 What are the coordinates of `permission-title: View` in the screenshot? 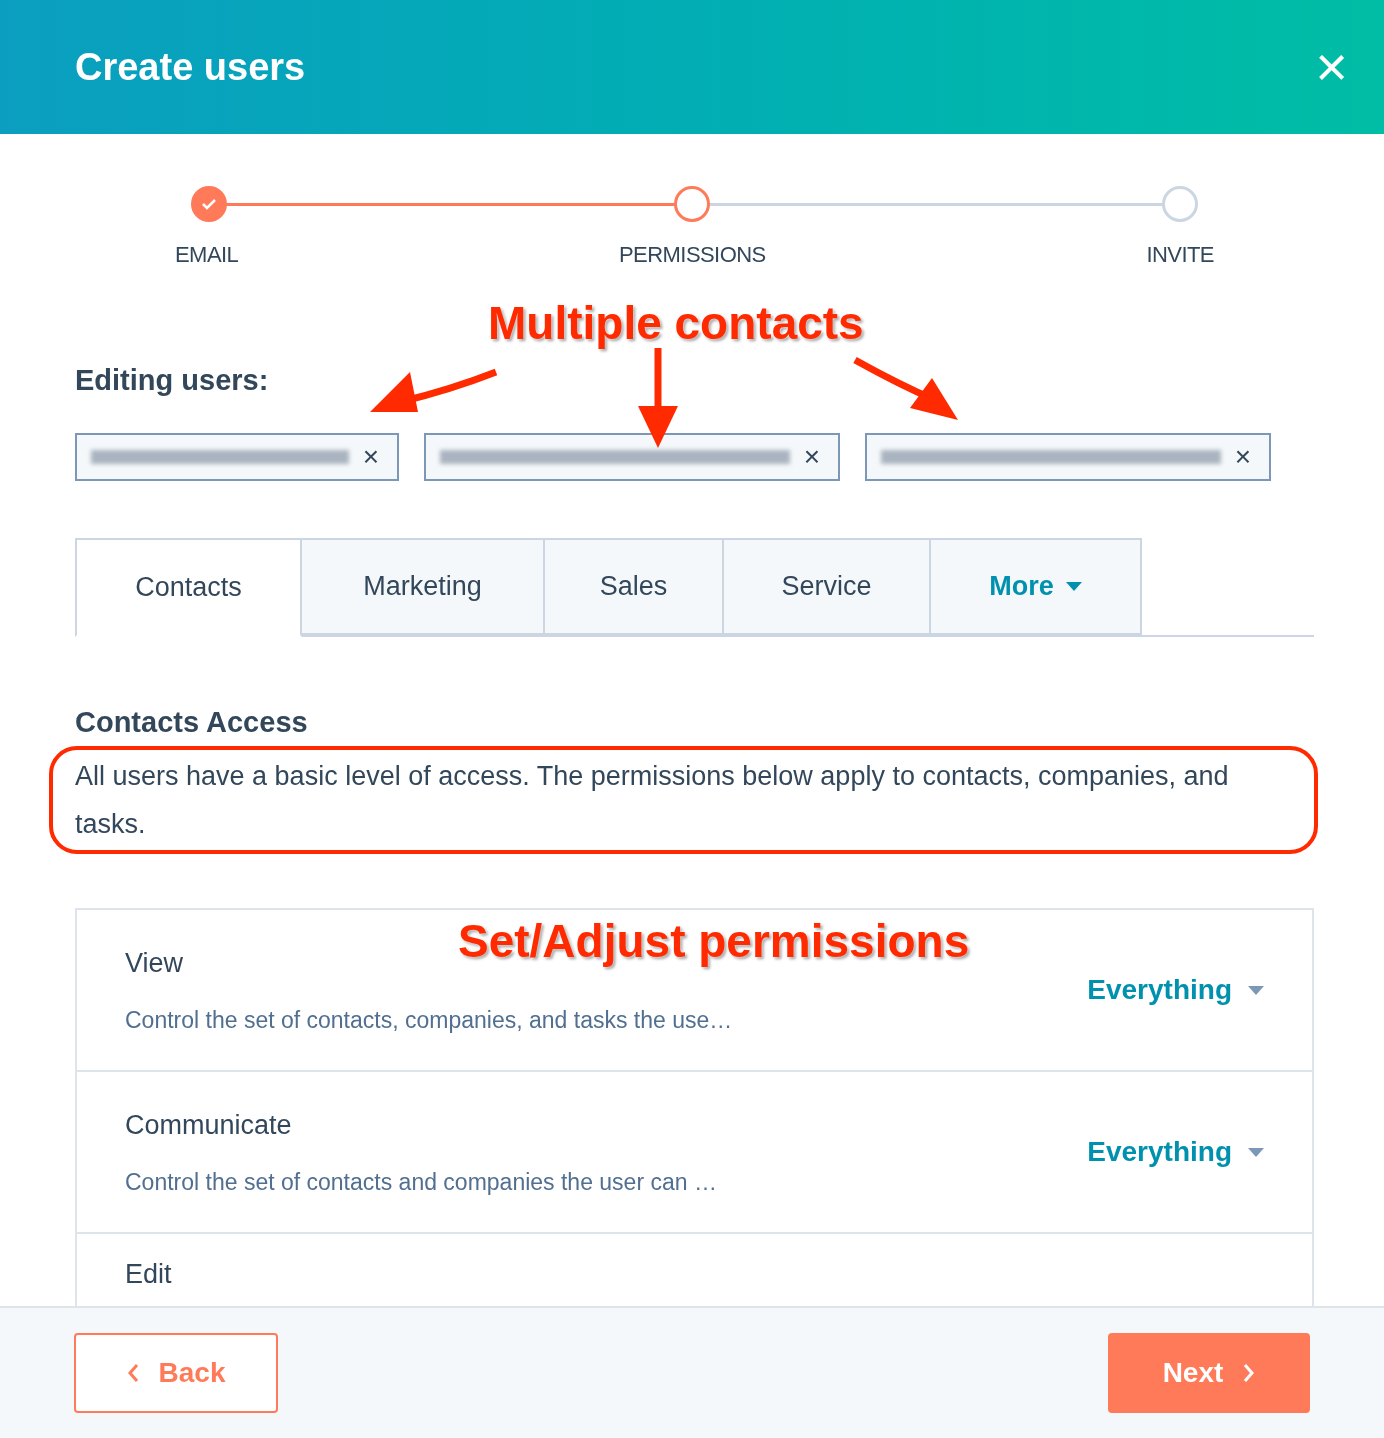 It's located at (154, 963).